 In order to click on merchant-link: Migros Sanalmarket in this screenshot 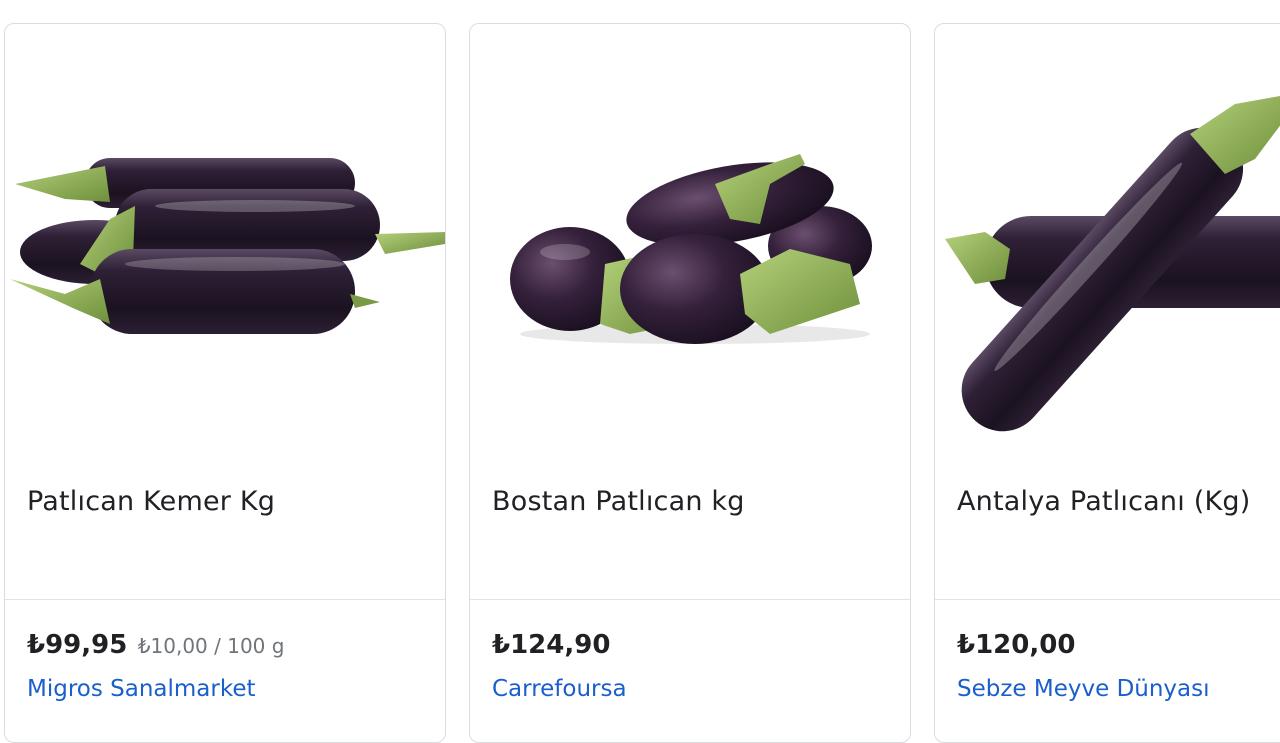, I will do `click(141, 689)`.